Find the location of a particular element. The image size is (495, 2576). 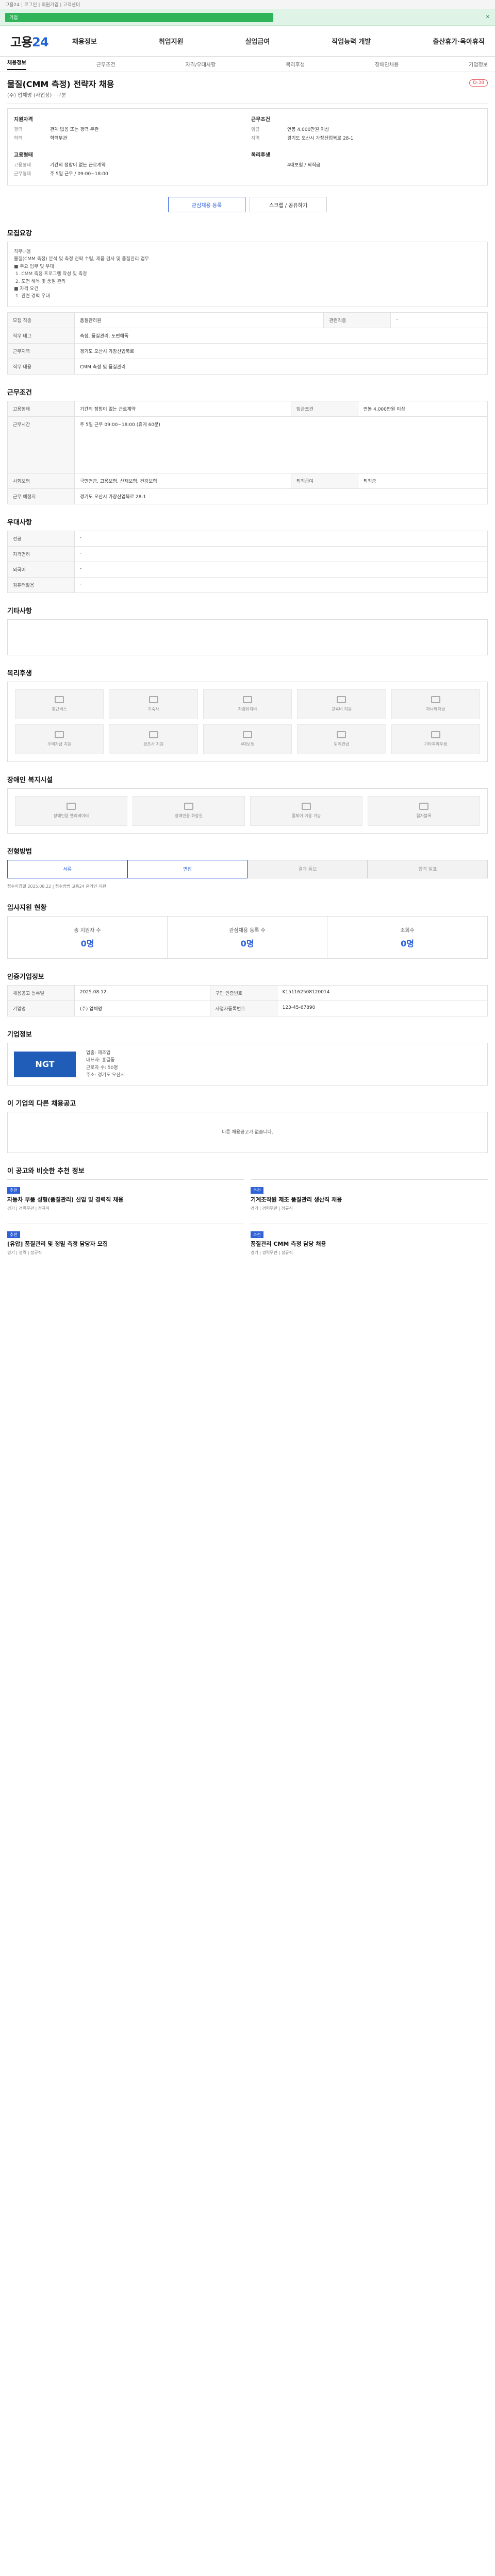

nav-item: 직업능력 개발 is located at coordinates (351, 41).